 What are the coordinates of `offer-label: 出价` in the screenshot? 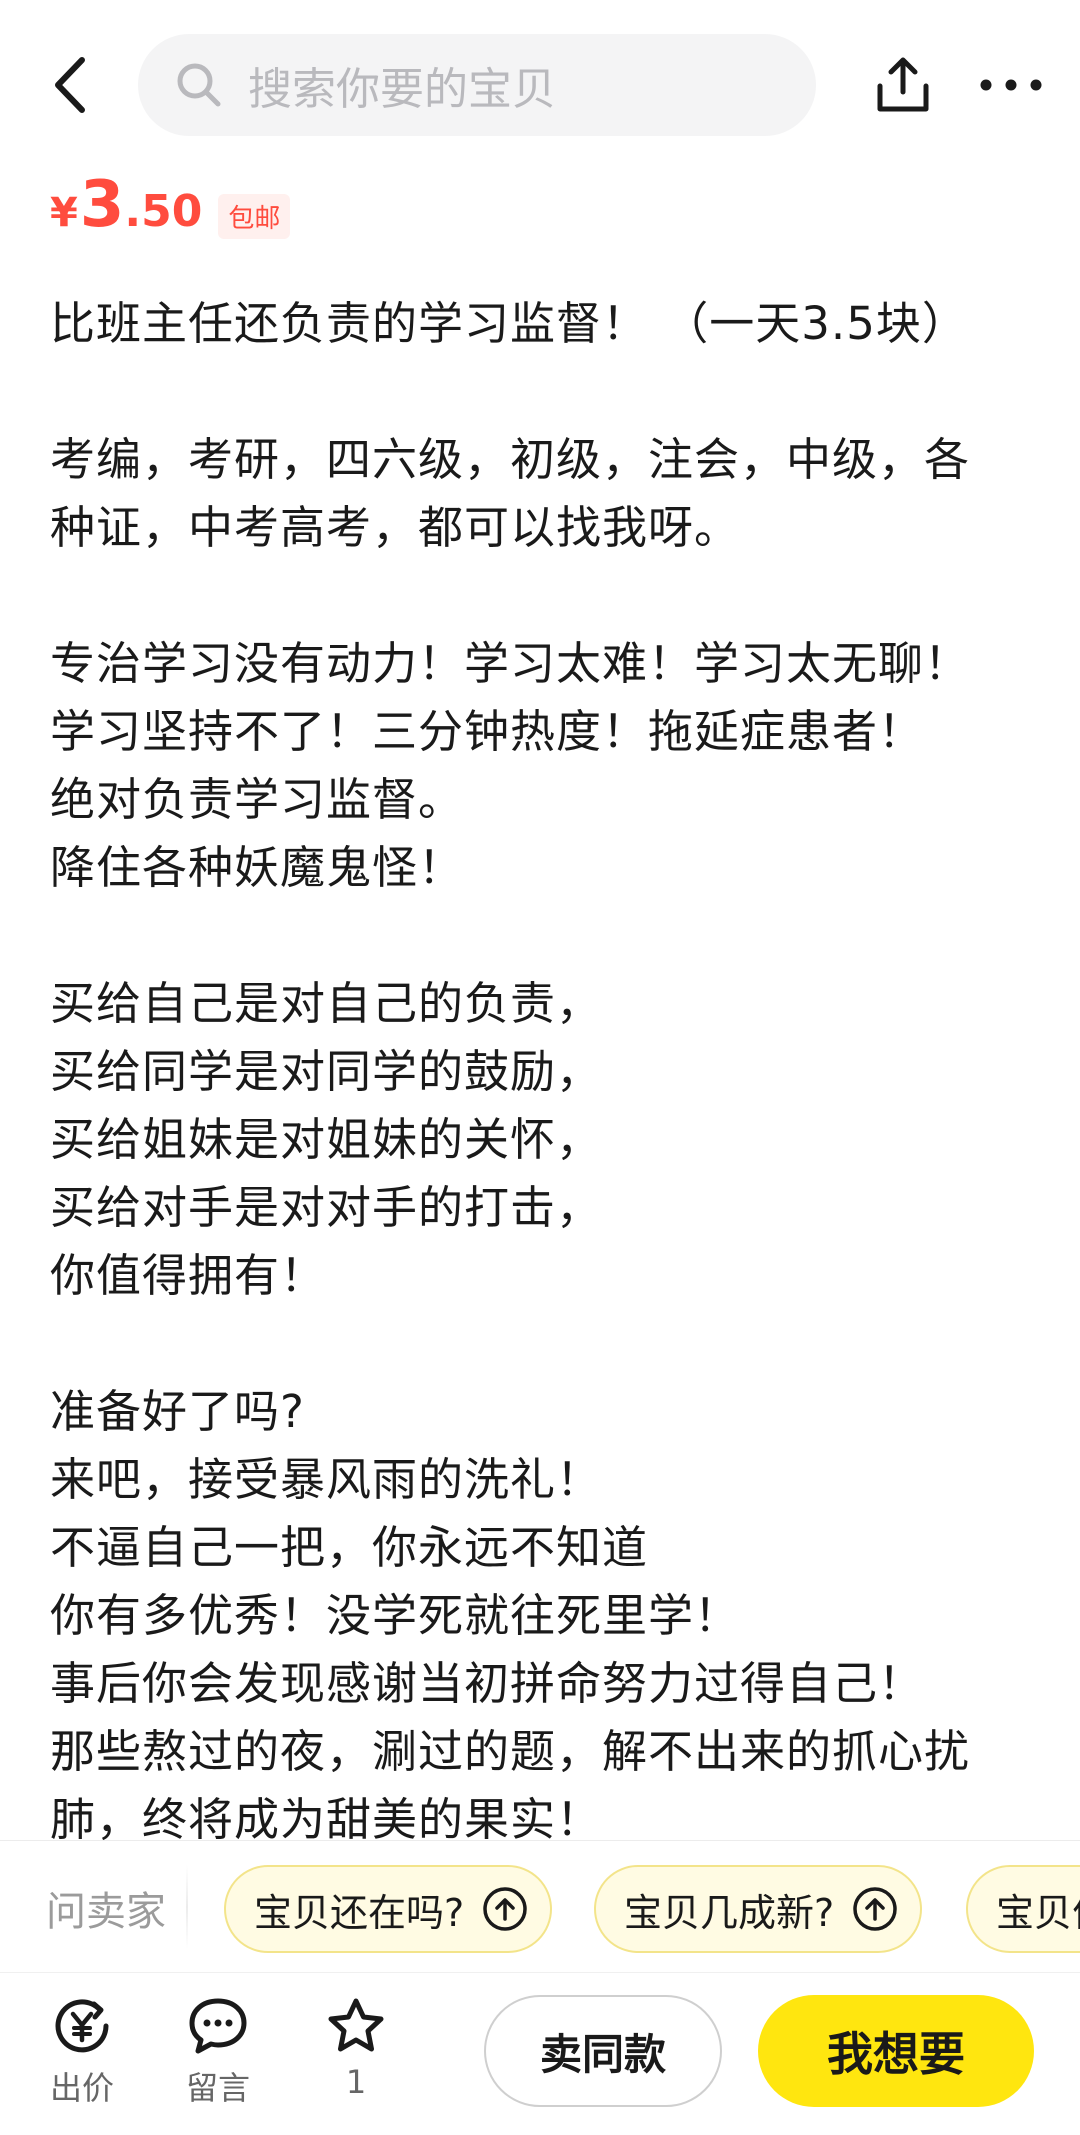 It's located at (81, 2088).